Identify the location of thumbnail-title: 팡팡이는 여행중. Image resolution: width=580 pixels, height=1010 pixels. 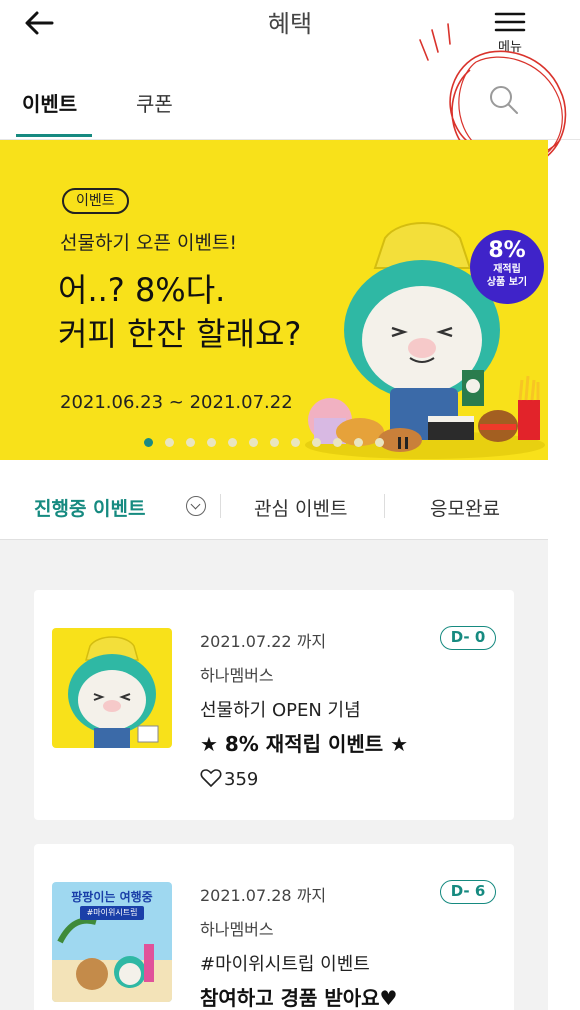
(112, 897).